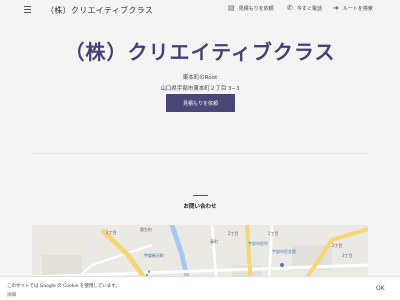 The width and height of the screenshot is (400, 300). I want to click on hero-address: 山口県宇部市東本町２丁目 3−3, so click(200, 89).